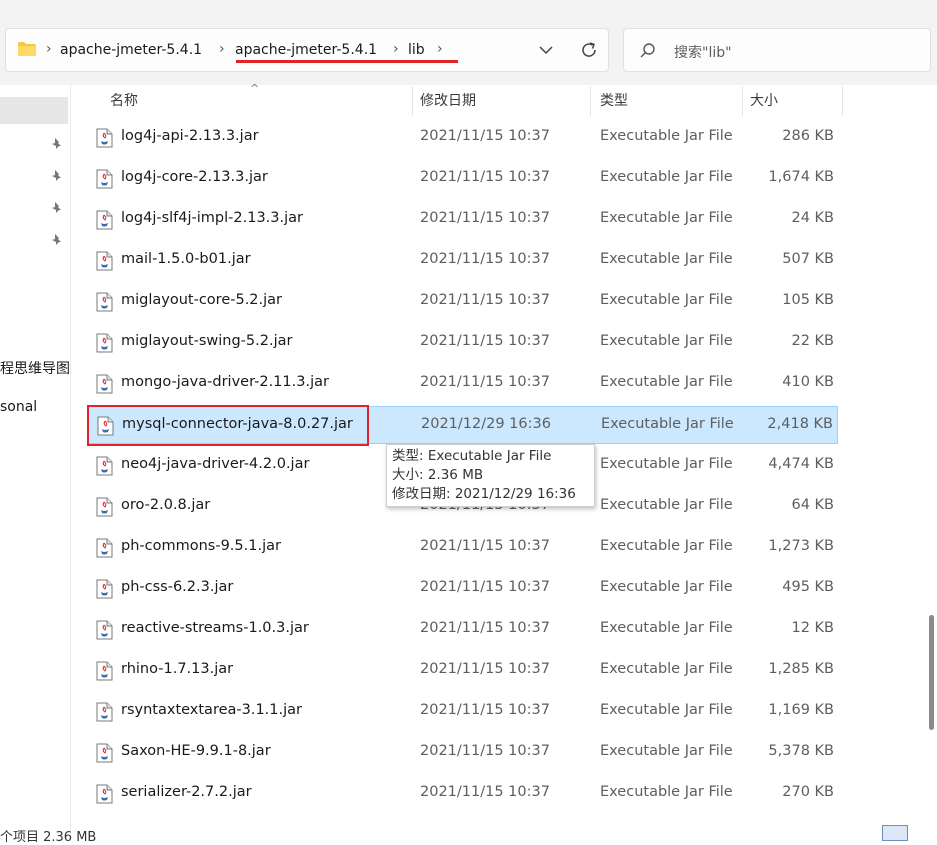 The height and width of the screenshot is (845, 937). Describe the element at coordinates (35, 368) in the screenshot. I see `nav-item-mindmap: 程思维导图` at that location.